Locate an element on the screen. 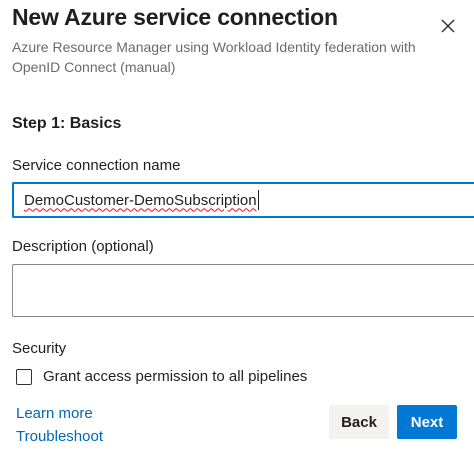 This screenshot has width=474, height=460. grant-access-checkbox: Grant access permission to all pipelines is located at coordinates (161, 376).